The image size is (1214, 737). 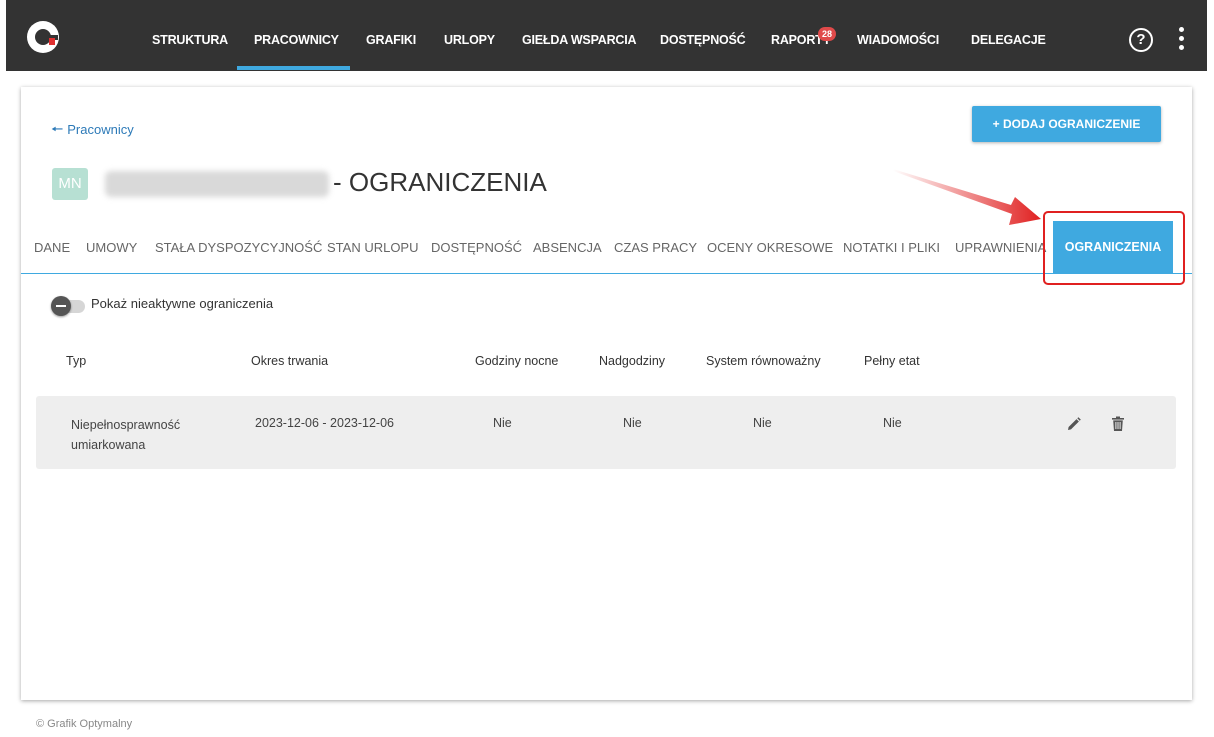 I want to click on tab-absencja: ABSENCJA, so click(x=567, y=247).